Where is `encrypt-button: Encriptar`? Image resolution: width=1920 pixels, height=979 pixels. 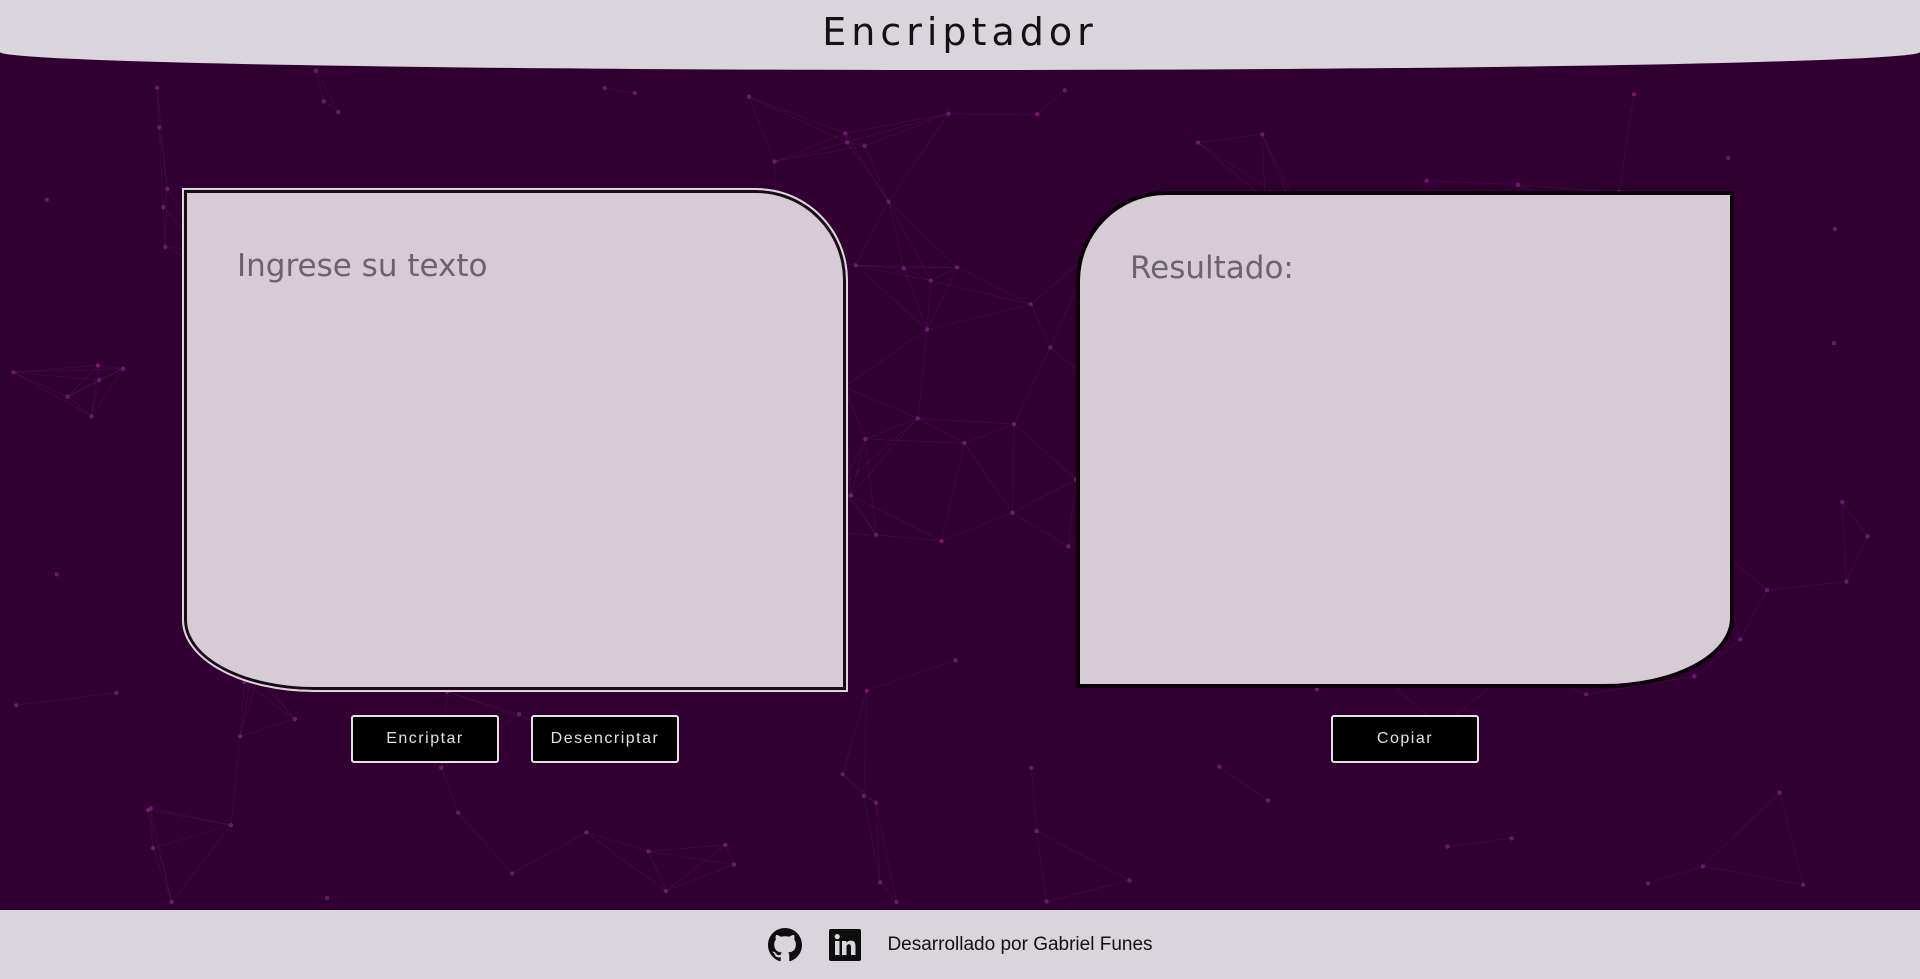
encrypt-button: Encriptar is located at coordinates (425, 739).